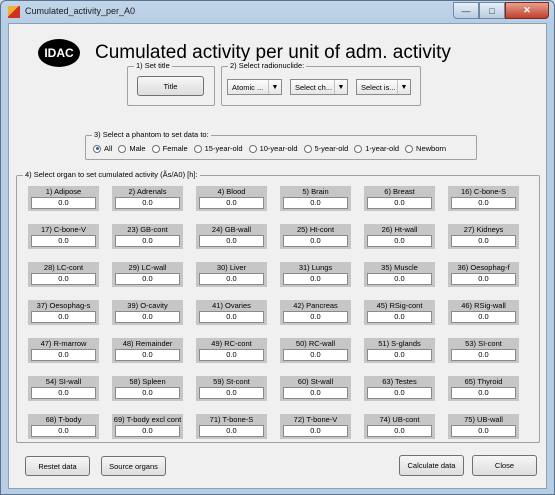 The width and height of the screenshot is (555, 495). Describe the element at coordinates (527, 10) in the screenshot. I see `close-window-button: ✕` at that location.